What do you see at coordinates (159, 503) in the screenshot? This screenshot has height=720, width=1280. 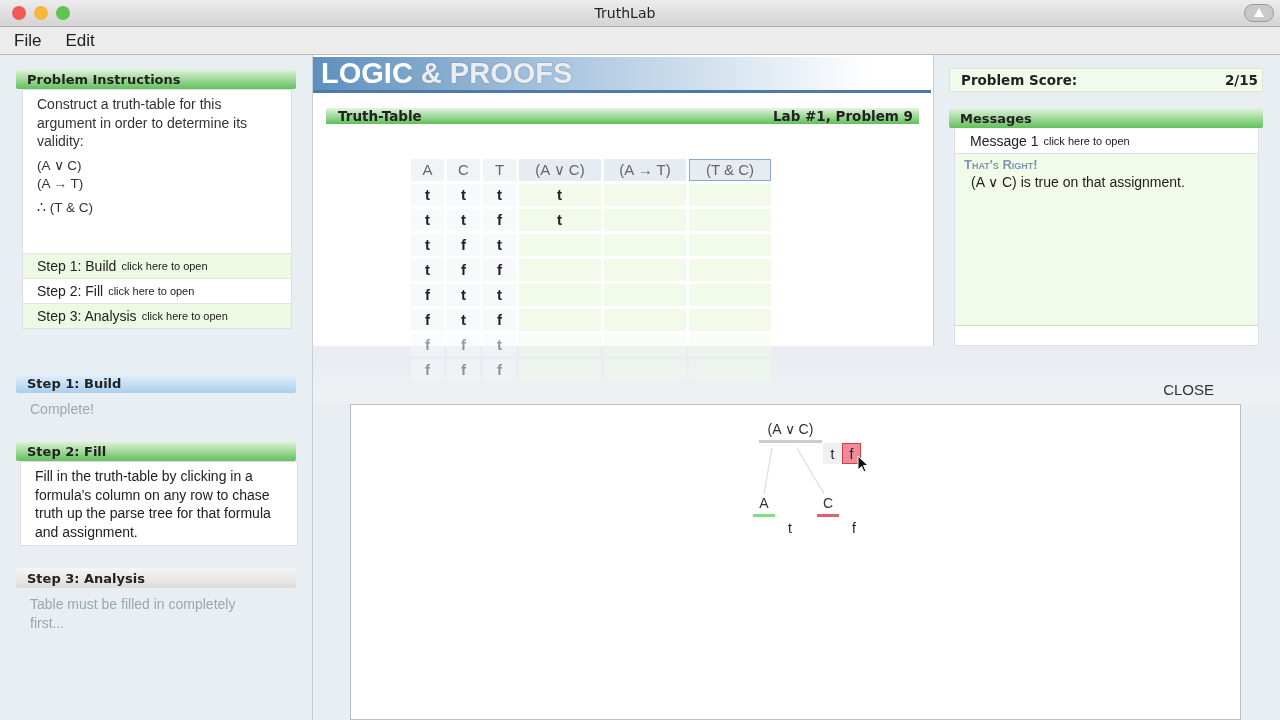 I see `section-text: Fill in the truth-table by clicking in a formula's column on any row to chase truth up the parse tree for that formula and assignment.` at bounding box center [159, 503].